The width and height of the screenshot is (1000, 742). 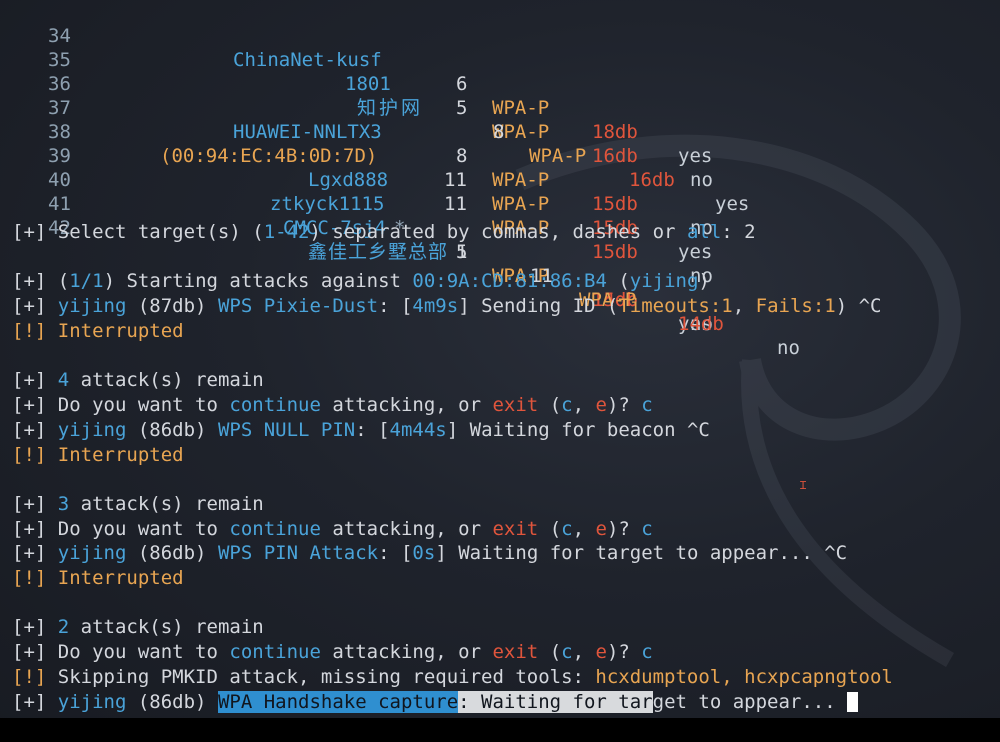 I want to click on attack-name-selected: WPA Handshake capture, so click(x=338, y=702).